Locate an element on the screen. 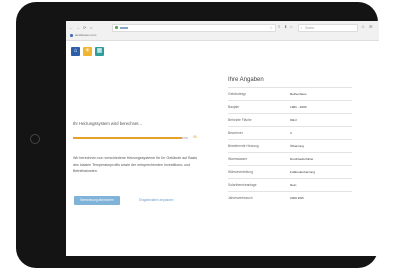 The image size is (395, 272). row-value: 2000 kWh is located at coordinates (297, 198).